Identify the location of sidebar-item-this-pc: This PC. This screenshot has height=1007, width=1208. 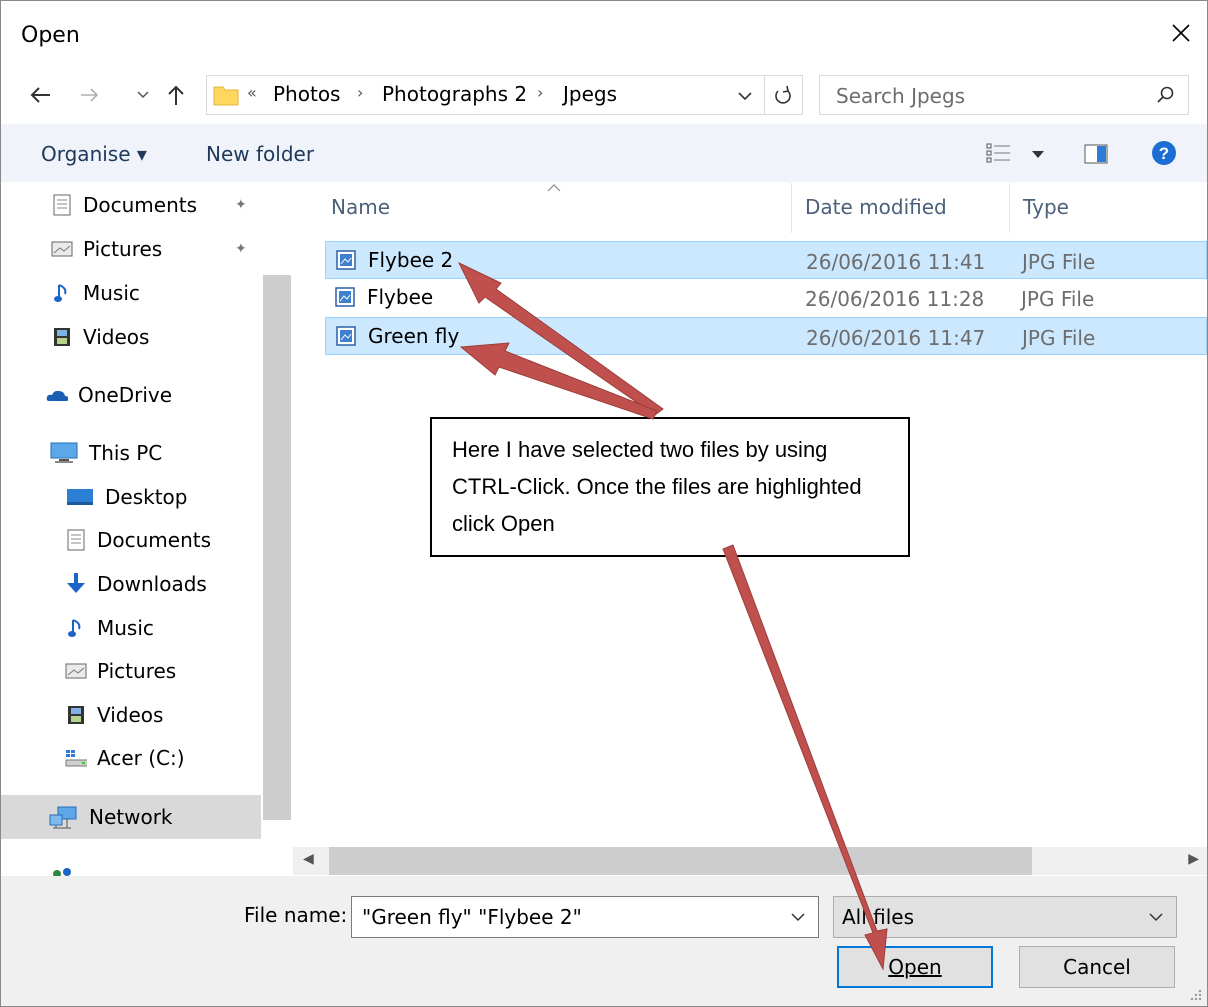
(132, 453).